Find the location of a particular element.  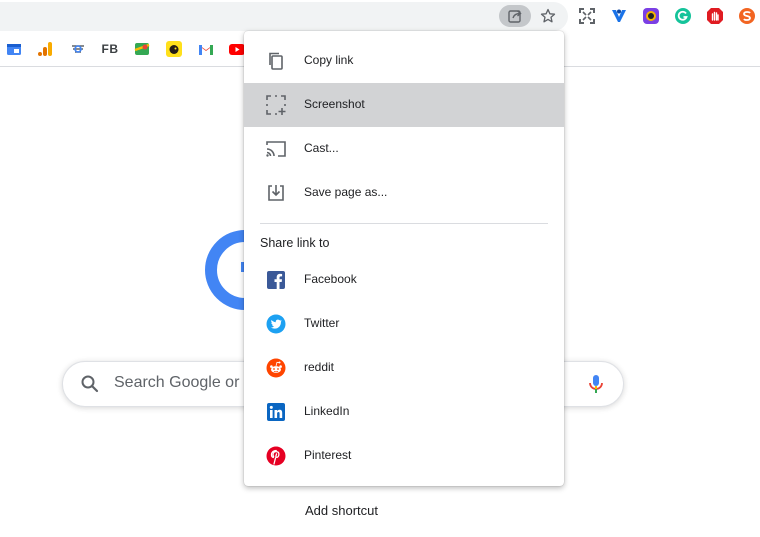

store-icon is located at coordinates (14, 49).